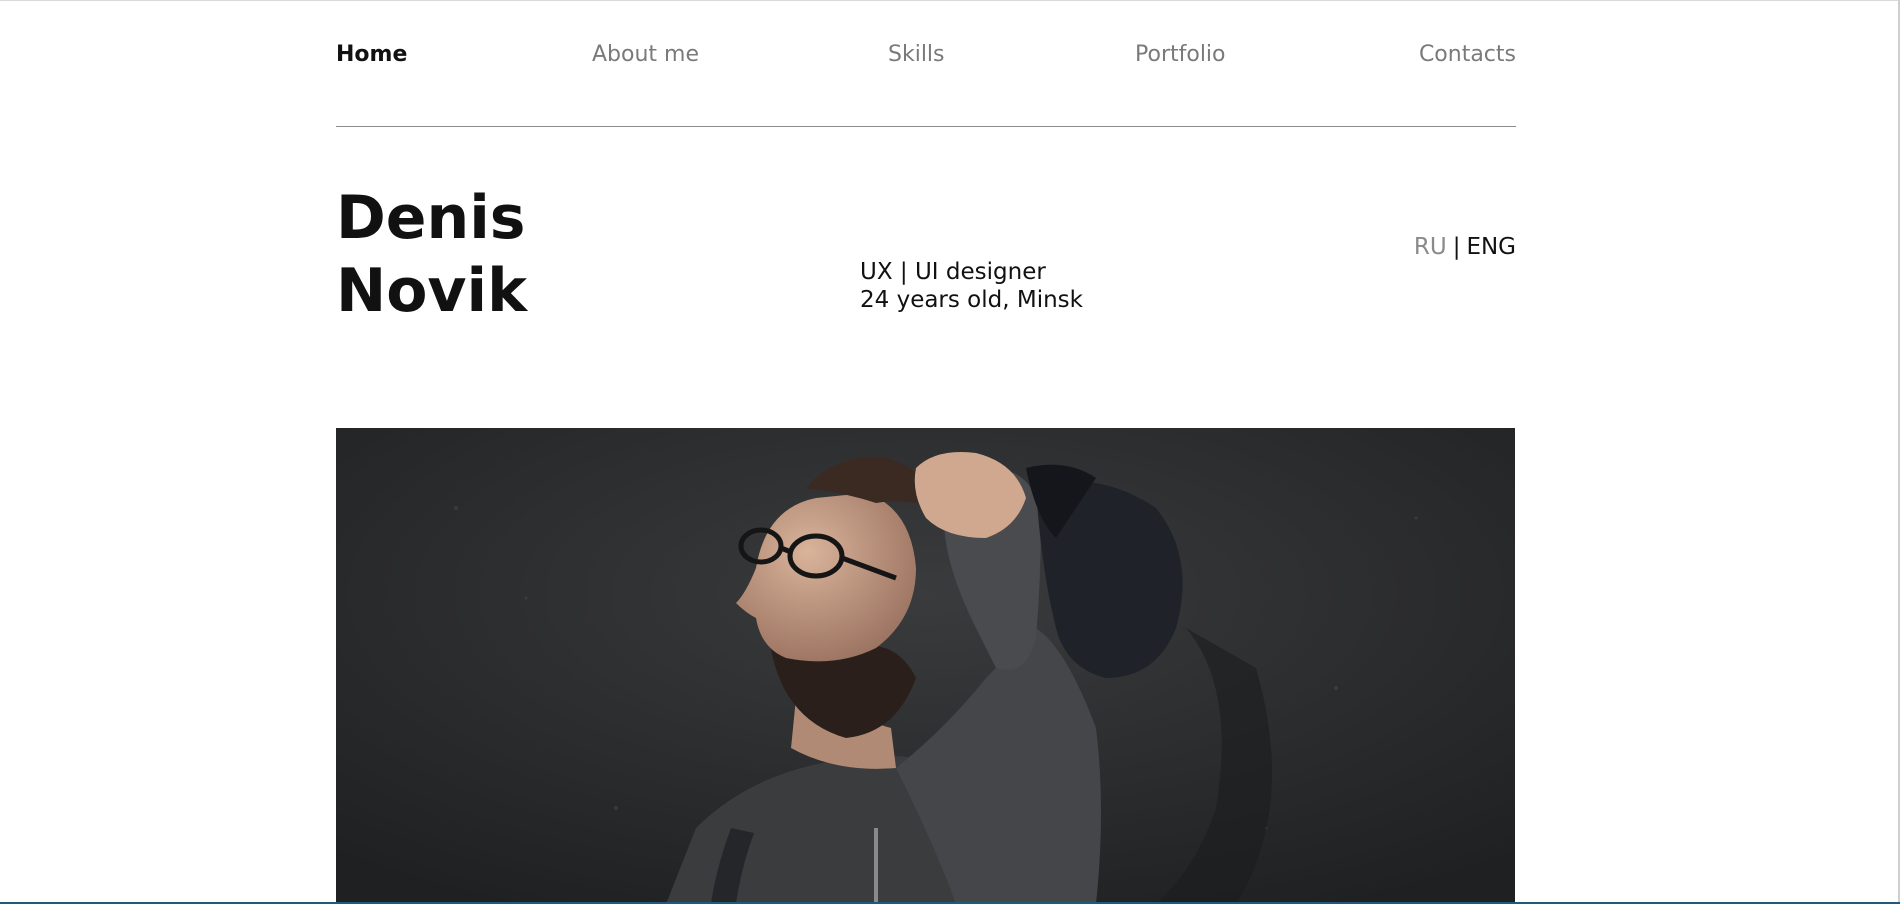 The image size is (1900, 904). I want to click on role-text: UX | UI designer, so click(953, 272).